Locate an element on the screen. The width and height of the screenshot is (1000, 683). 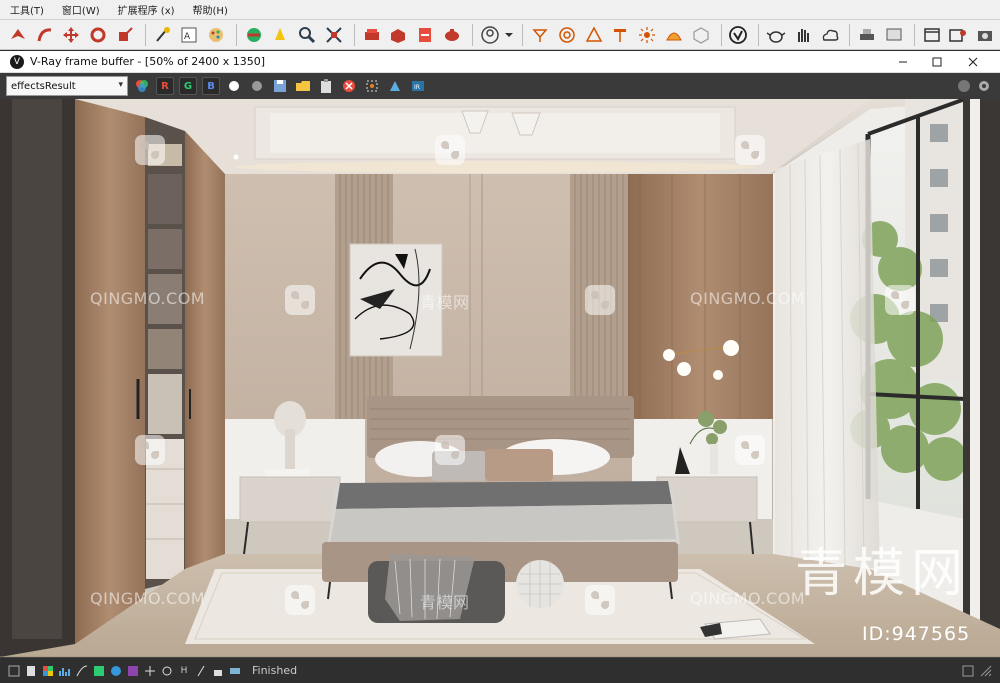
lock-icon is located at coordinates (218, 671).